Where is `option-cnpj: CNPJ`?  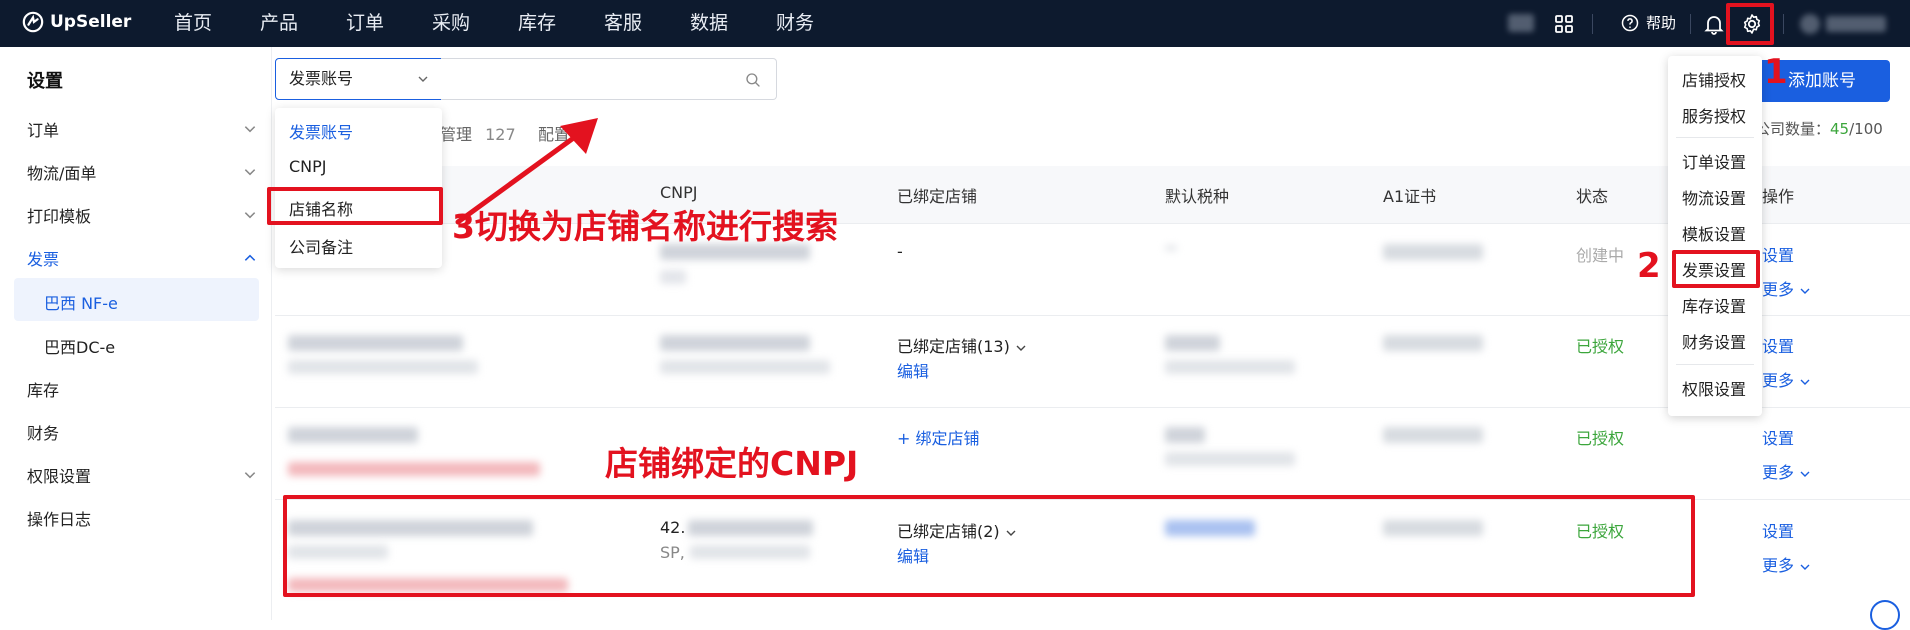
option-cnpj: CNPJ is located at coordinates (308, 166).